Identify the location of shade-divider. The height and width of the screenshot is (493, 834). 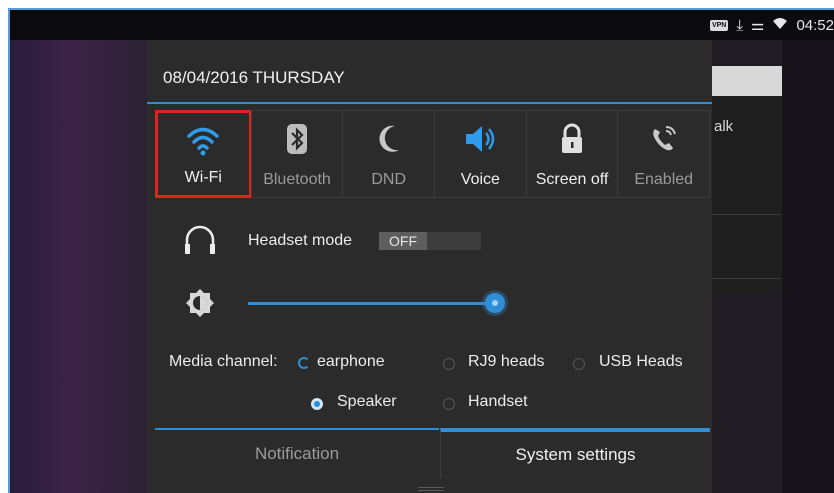
(429, 103).